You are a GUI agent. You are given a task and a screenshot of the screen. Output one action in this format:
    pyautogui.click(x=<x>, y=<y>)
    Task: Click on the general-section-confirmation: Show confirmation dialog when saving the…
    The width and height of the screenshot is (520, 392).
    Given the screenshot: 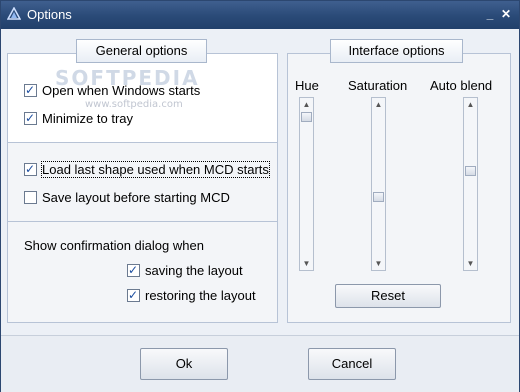 What is the action you would take?
    pyautogui.click(x=142, y=271)
    